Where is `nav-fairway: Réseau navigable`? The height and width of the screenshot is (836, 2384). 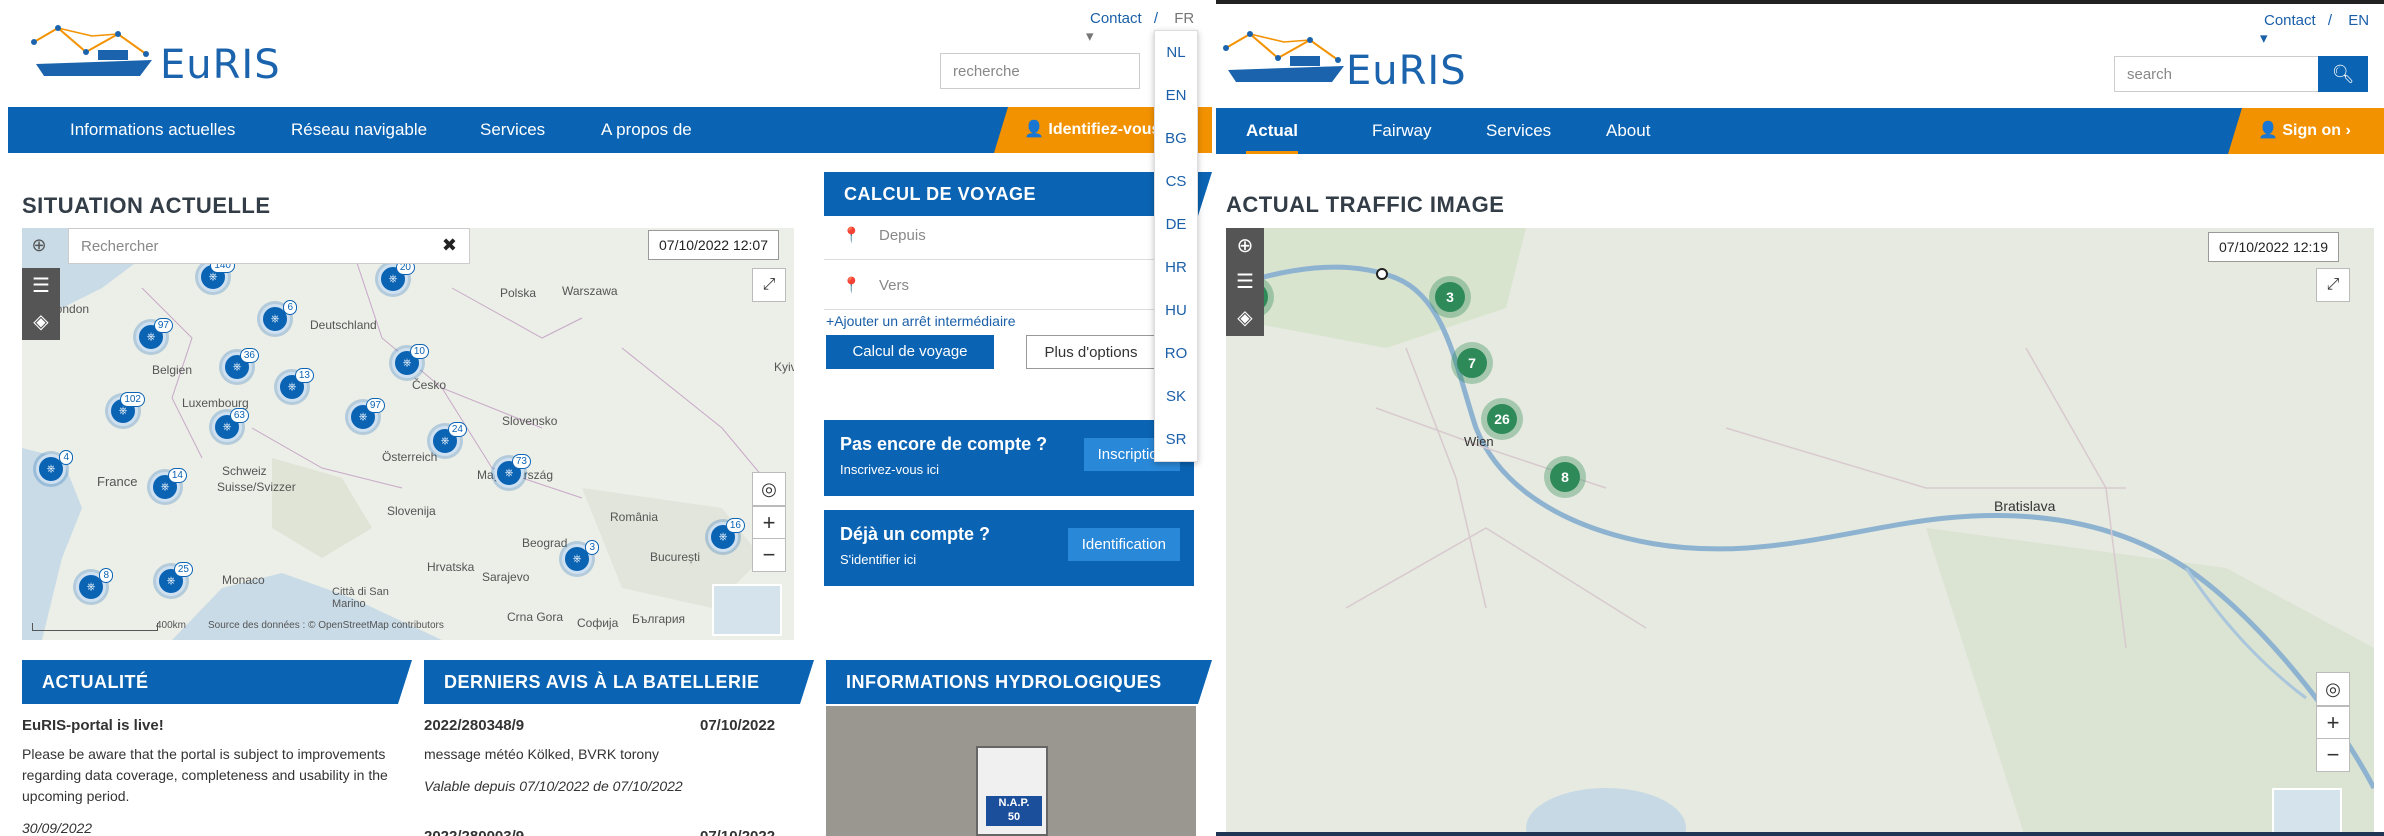 nav-fairway: Réseau navigable is located at coordinates (359, 130).